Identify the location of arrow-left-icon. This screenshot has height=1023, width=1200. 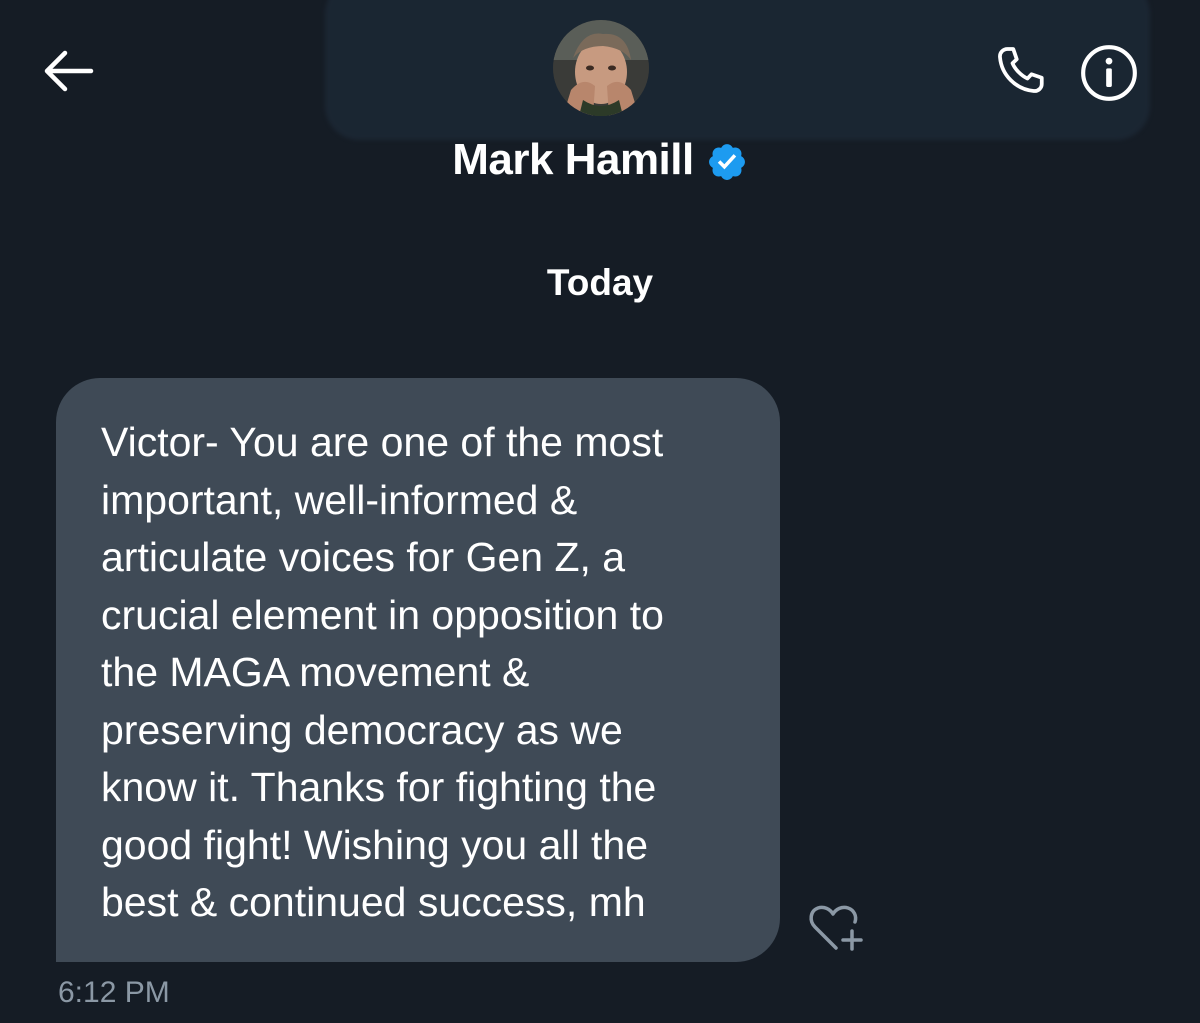
(69, 71).